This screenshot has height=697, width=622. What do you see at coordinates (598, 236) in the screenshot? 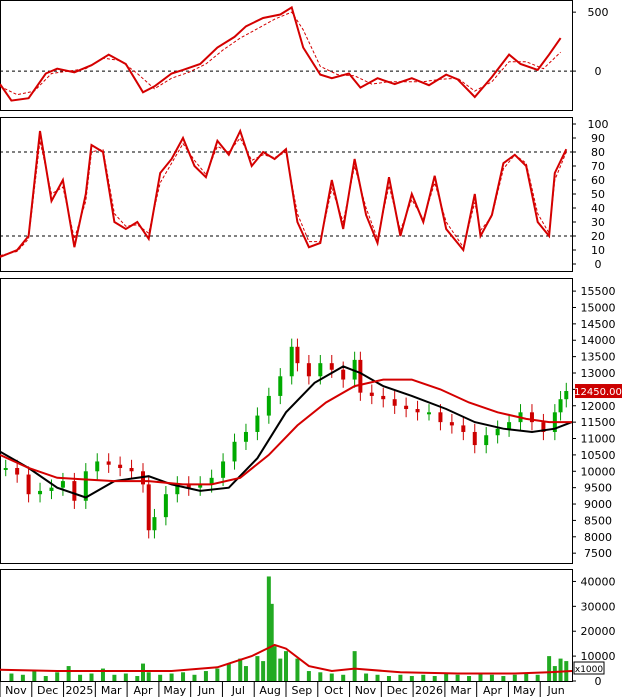
I see `stochastic-ytick-label: 20` at bounding box center [598, 236].